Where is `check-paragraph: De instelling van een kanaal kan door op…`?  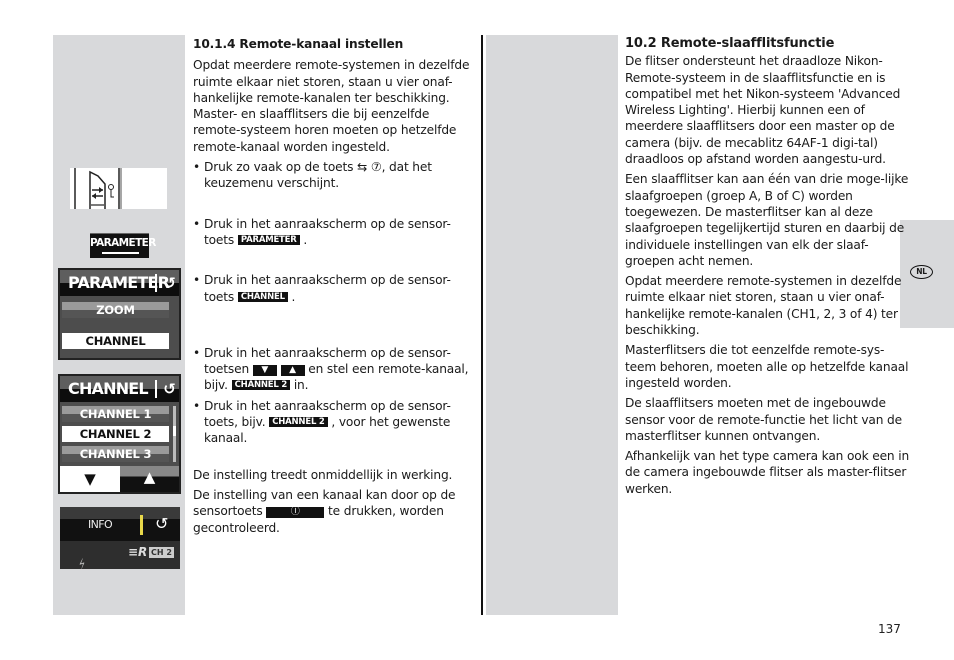 check-paragraph: De instelling van een kanaal kan door op… is located at coordinates (335, 511).